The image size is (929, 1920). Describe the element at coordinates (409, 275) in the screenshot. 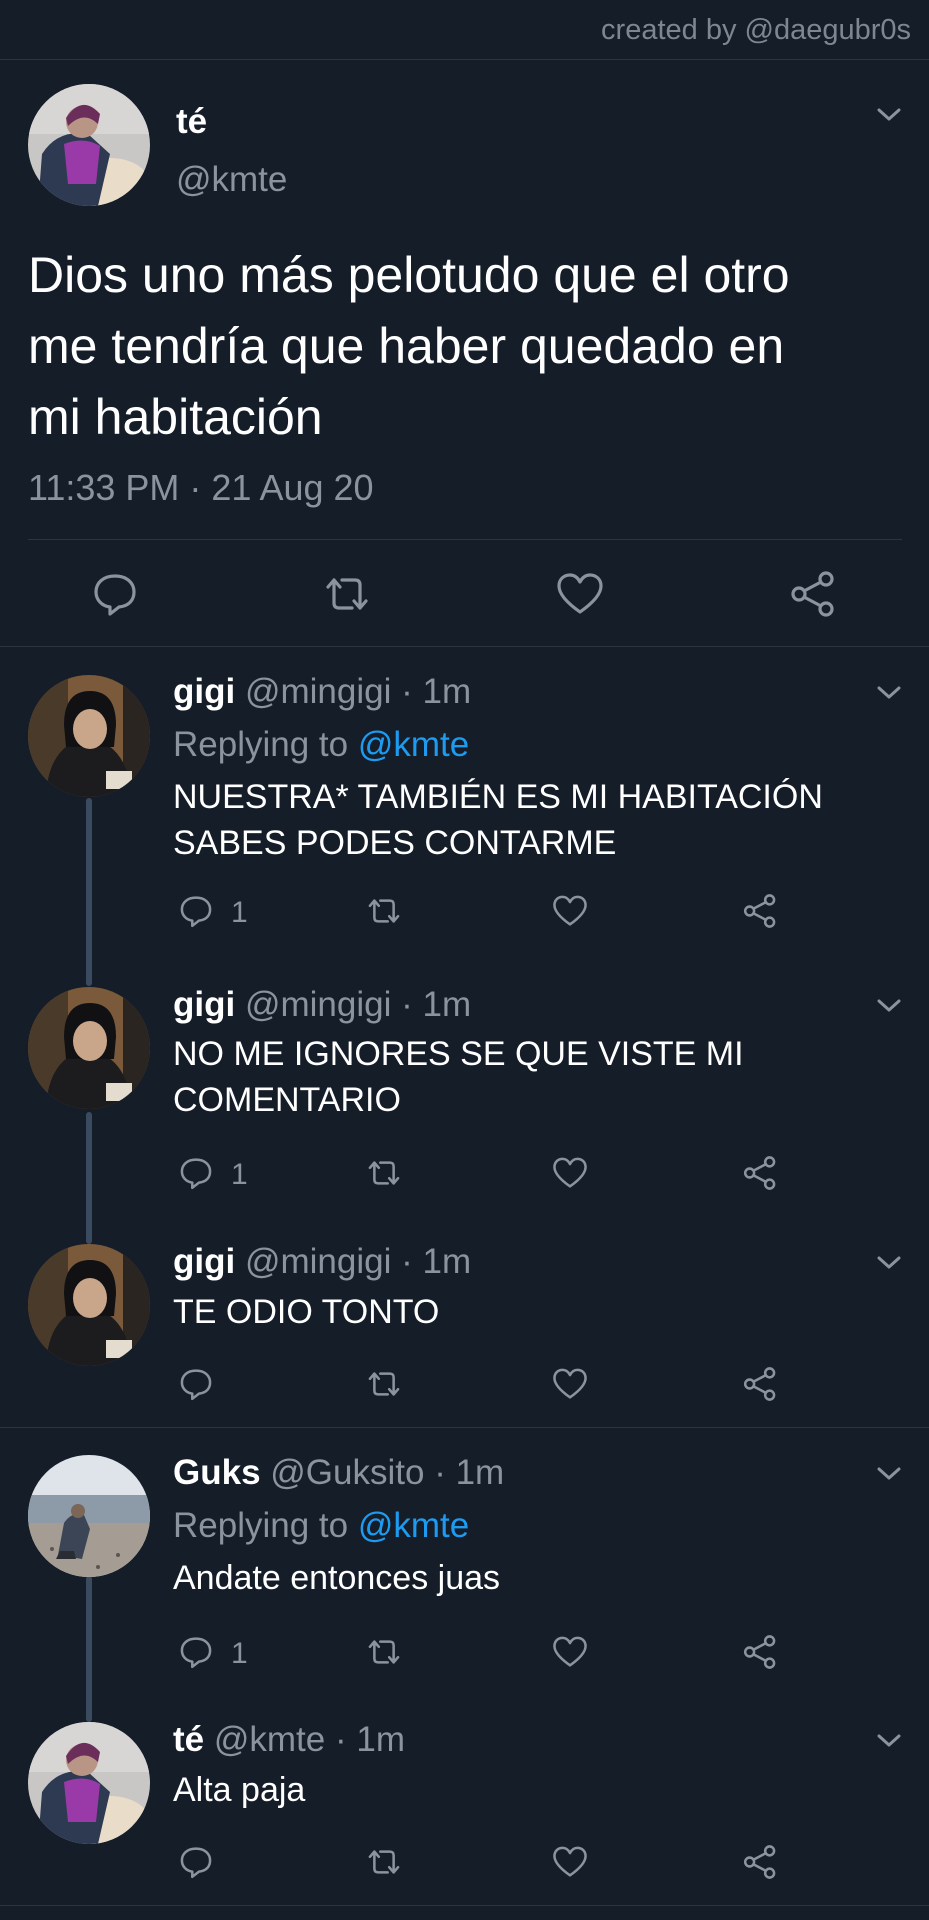

I see `tweet-text-line: Dios uno más pelotudo que el otro` at that location.